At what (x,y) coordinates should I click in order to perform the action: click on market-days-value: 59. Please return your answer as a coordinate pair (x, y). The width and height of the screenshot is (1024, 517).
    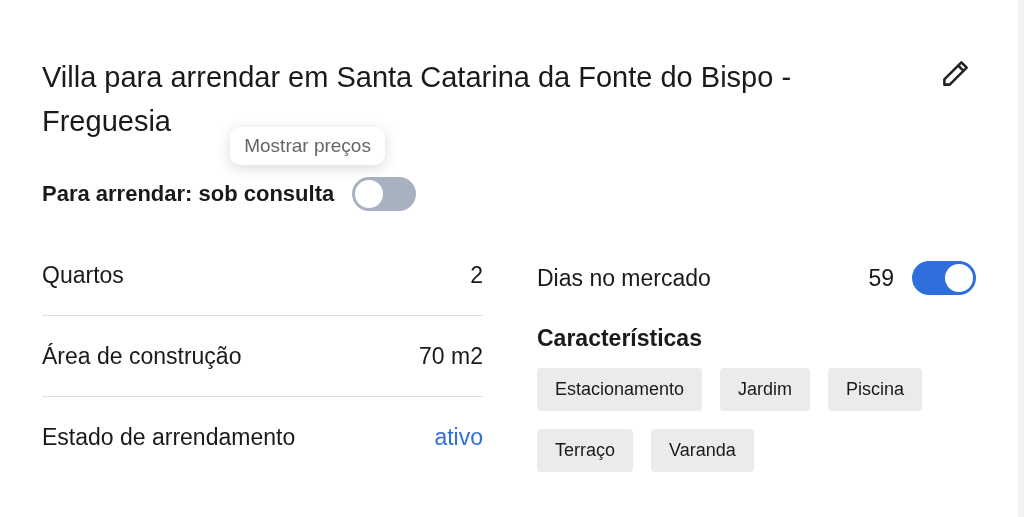
    Looking at the image, I should click on (881, 278).